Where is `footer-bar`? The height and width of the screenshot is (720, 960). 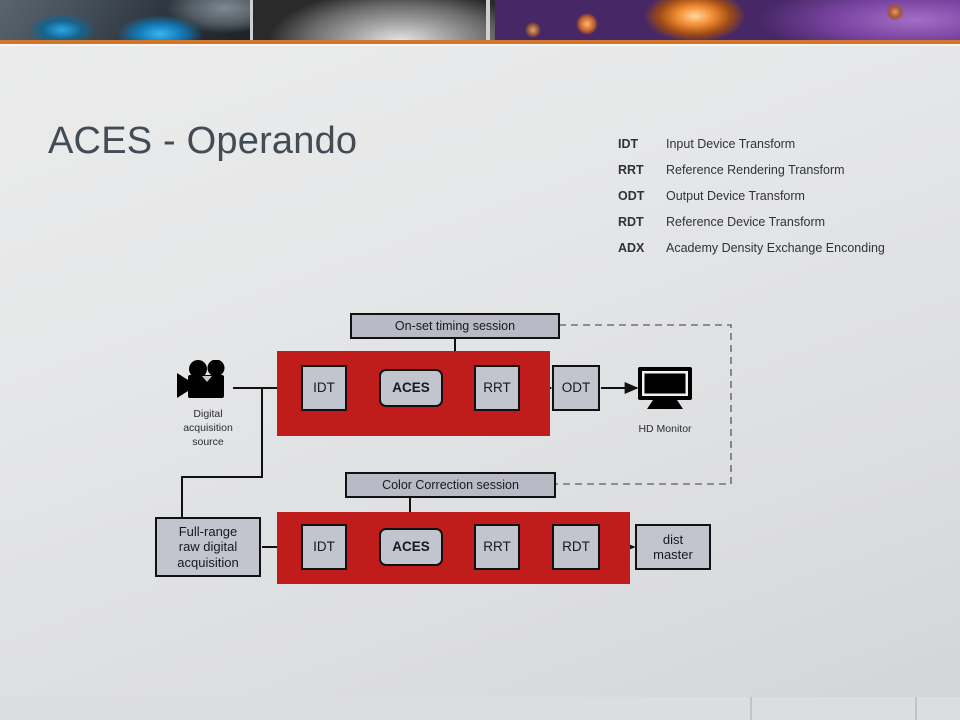 footer-bar is located at coordinates (480, 708).